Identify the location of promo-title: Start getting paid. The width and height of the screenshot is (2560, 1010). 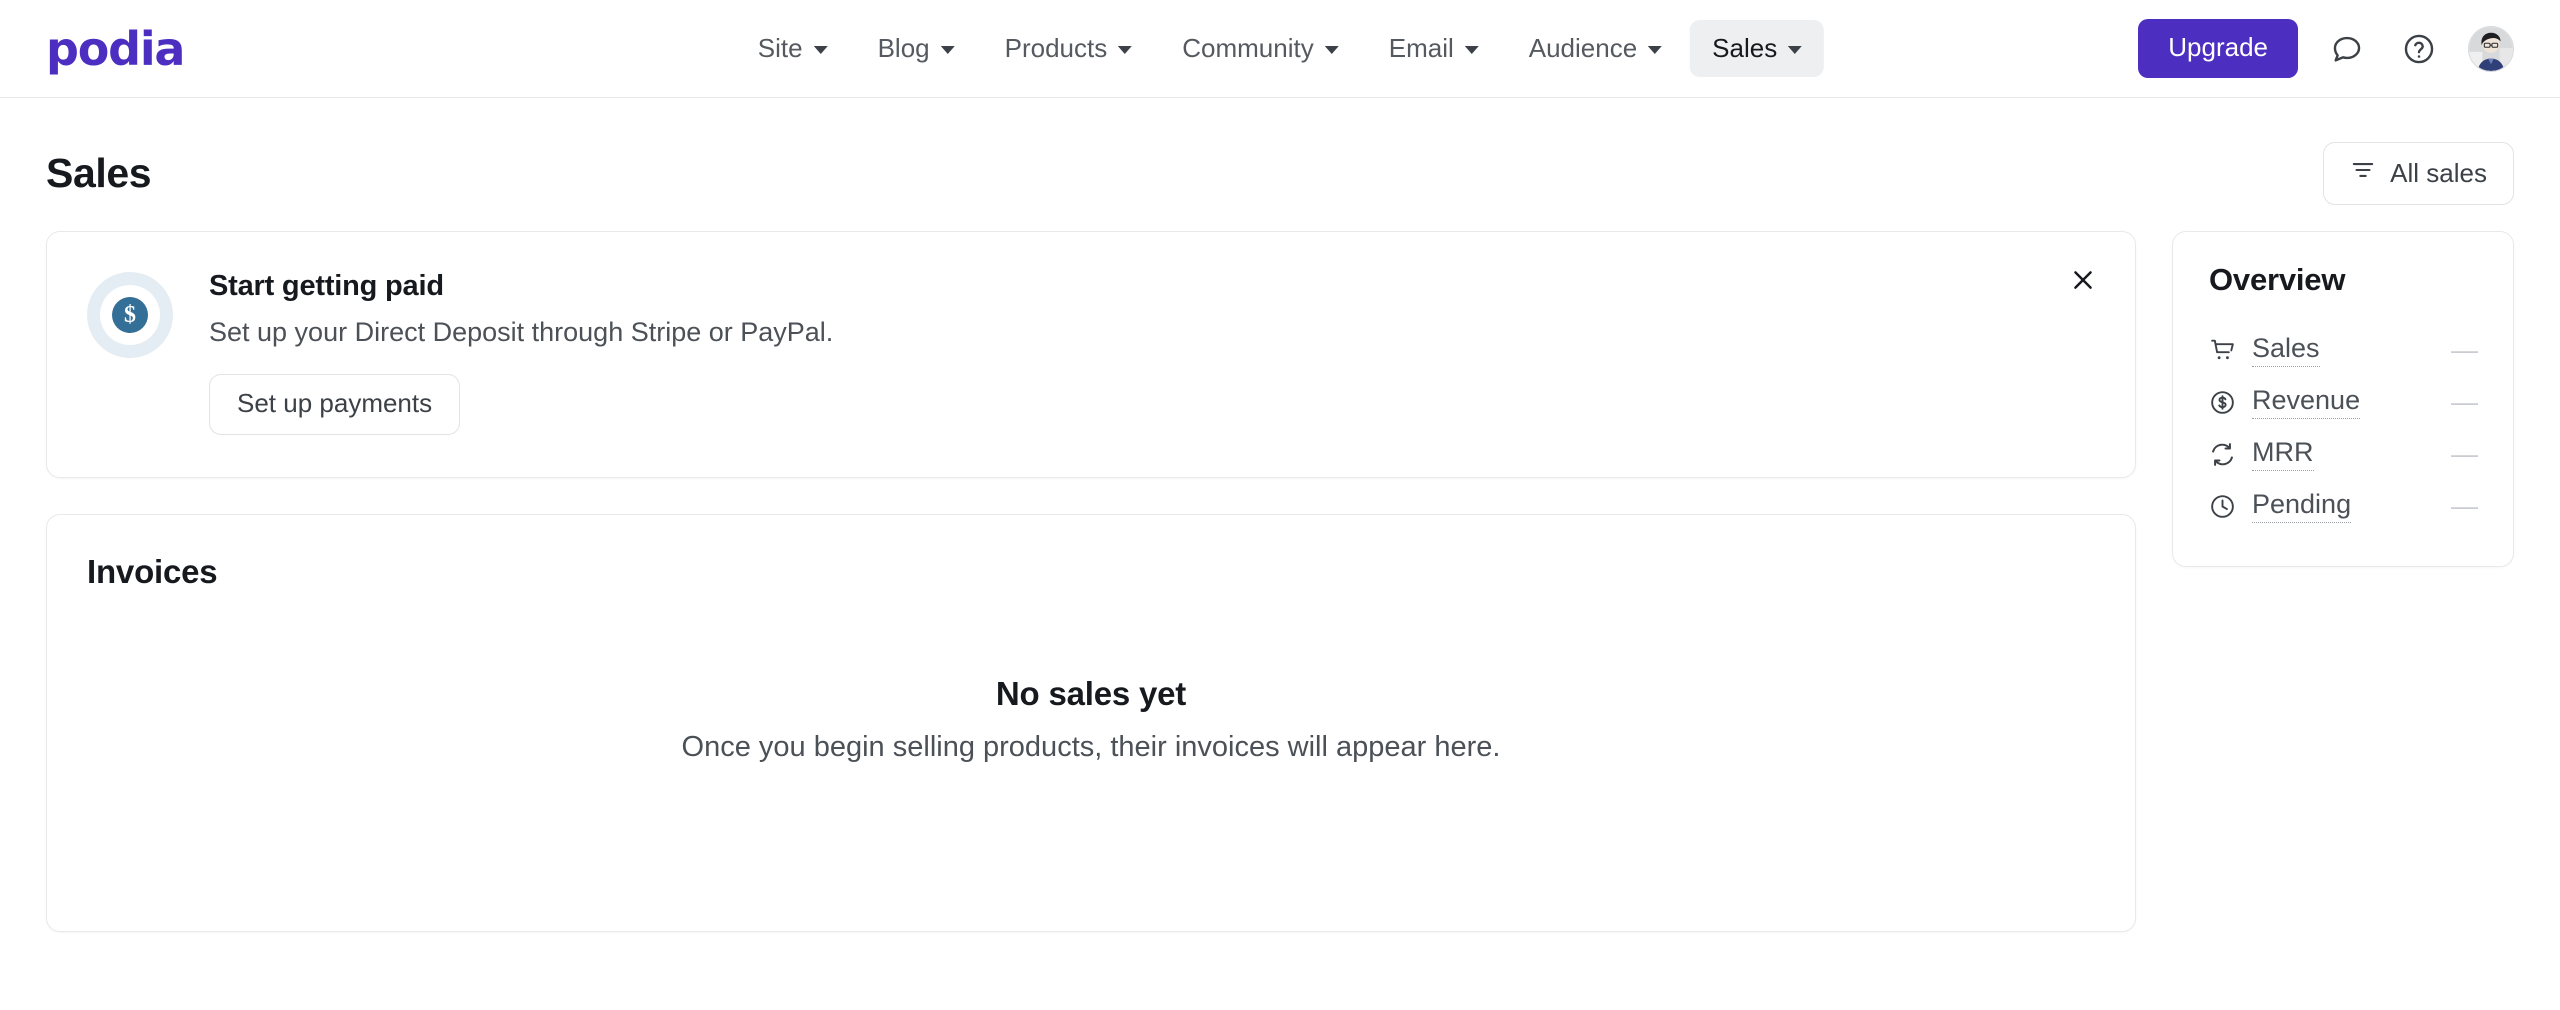
(326, 286).